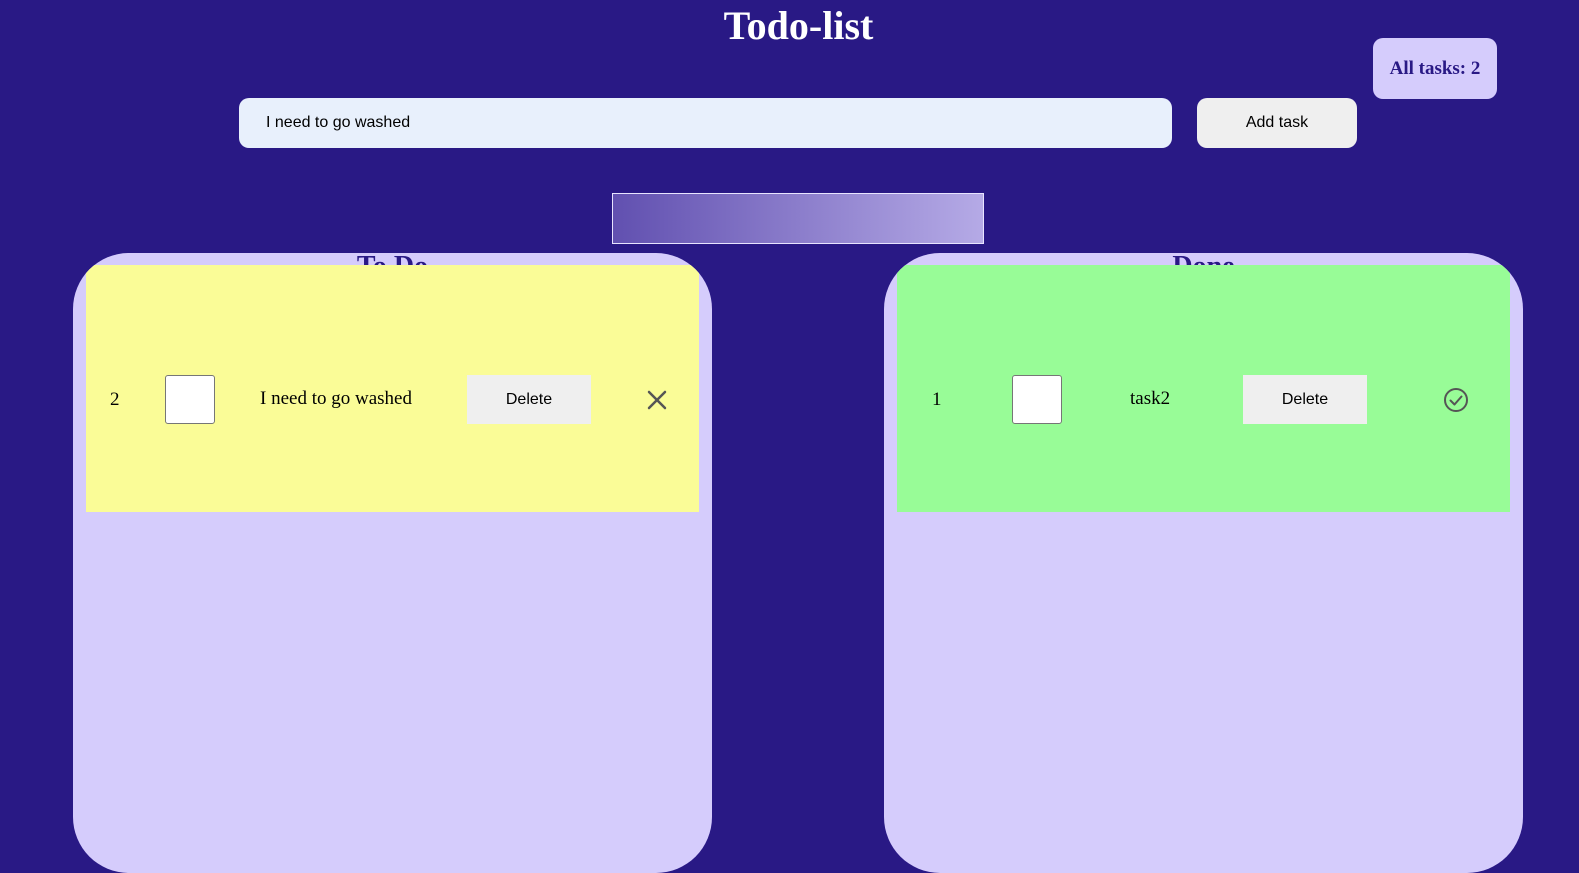 Image resolution: width=1579 pixels, height=873 pixels. I want to click on check-circle-icon, so click(1456, 400).